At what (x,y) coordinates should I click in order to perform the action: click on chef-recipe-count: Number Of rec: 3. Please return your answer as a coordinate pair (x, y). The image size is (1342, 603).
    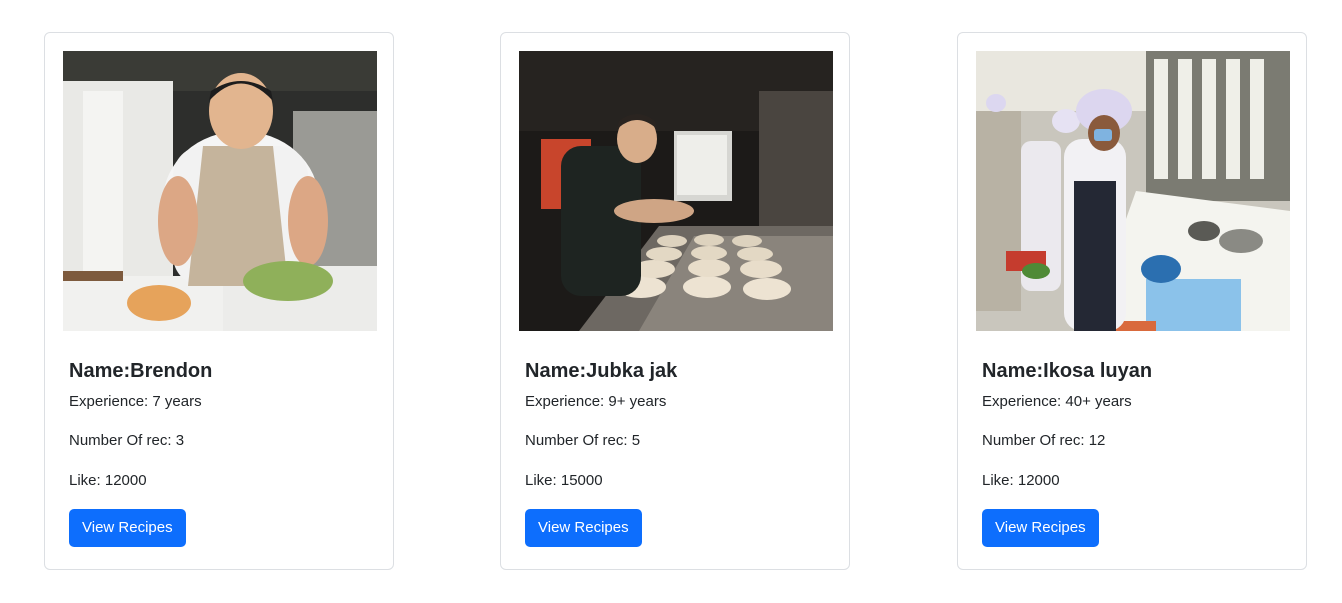
    Looking at the image, I should click on (127, 440).